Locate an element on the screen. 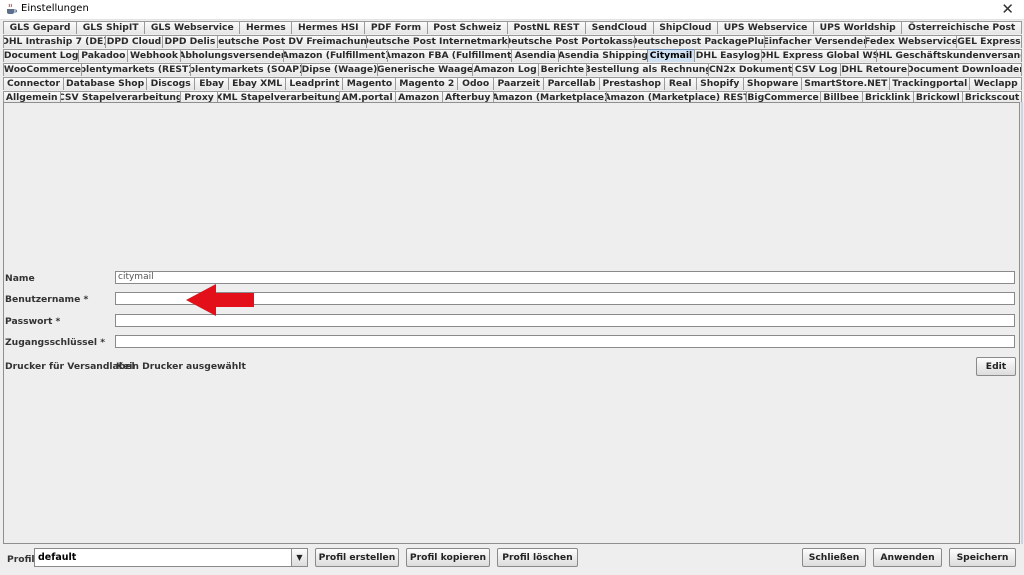 This screenshot has height=575, width=1024. tab-dpd-delis: DPD Delis is located at coordinates (190, 41).